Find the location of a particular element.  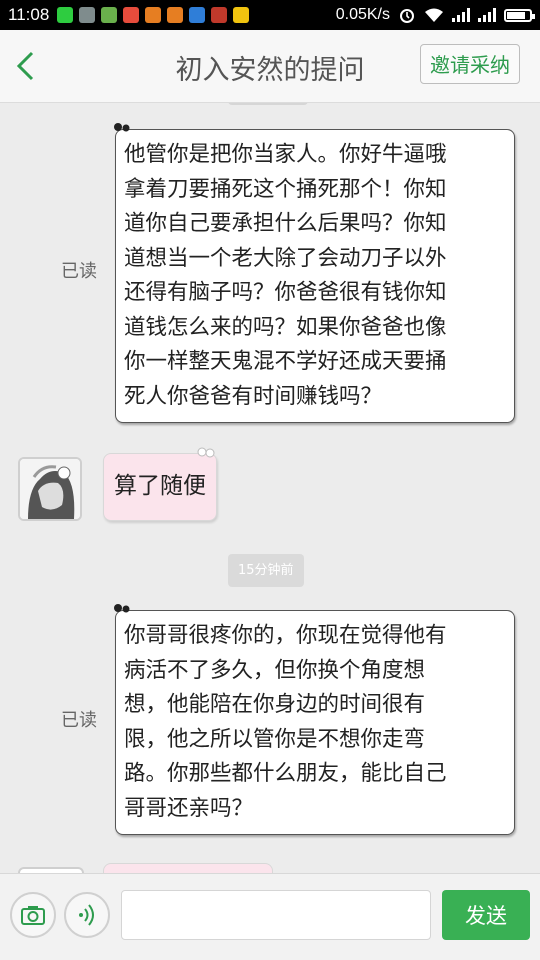

wifi-icon is located at coordinates (434, 15).